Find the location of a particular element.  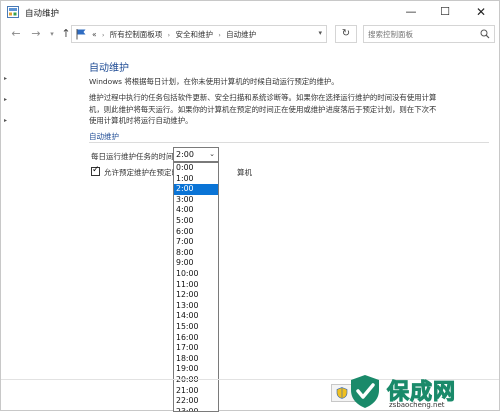

section-divider is located at coordinates (289, 142).